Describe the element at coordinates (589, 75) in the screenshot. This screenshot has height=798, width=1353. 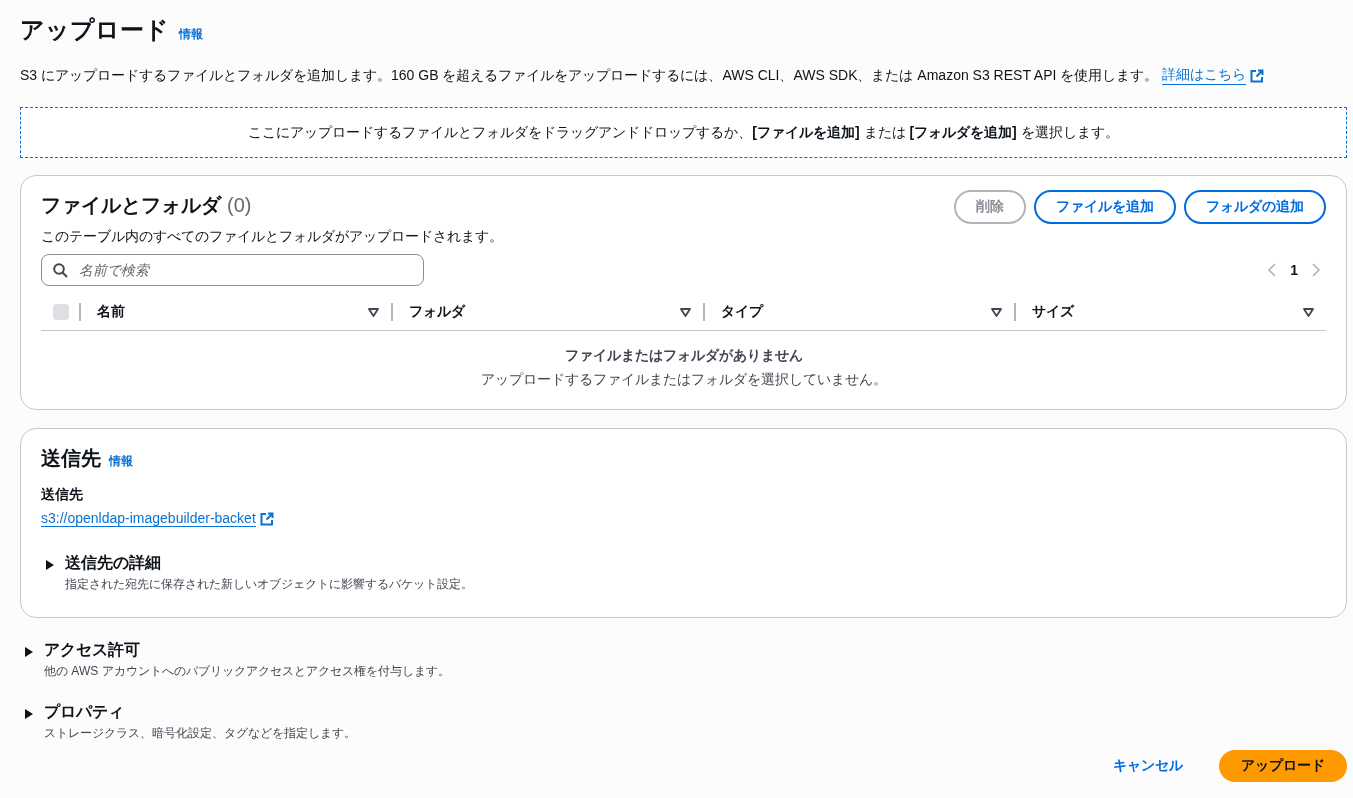
I see `page-description: S3 にアップロードするファイルとフォルダを追加します。160 GB を超えるファイルをアップロードするには、AWS CLI、AWS SDK、または Amazon S3 REST API を使用します。` at that location.